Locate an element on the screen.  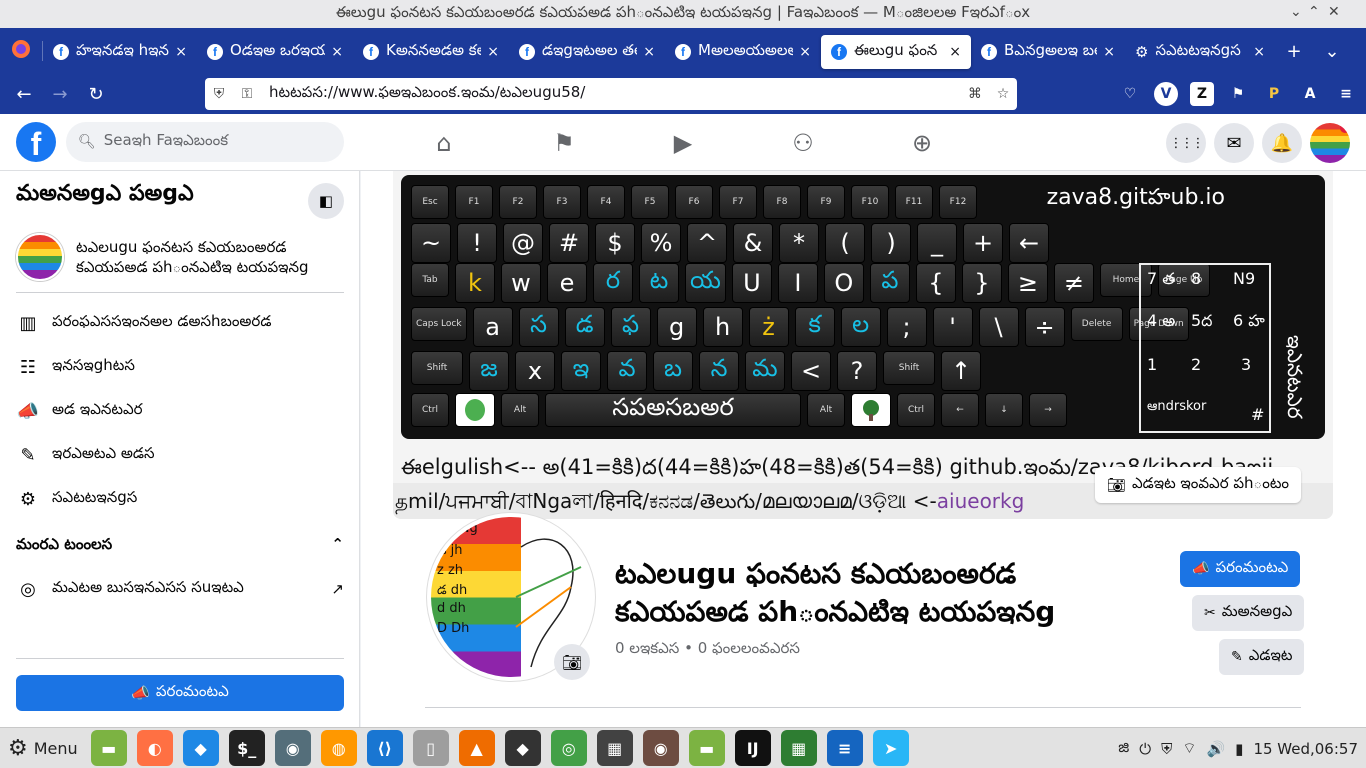
pocket-icon: ♡ is located at coordinates (1130, 94).